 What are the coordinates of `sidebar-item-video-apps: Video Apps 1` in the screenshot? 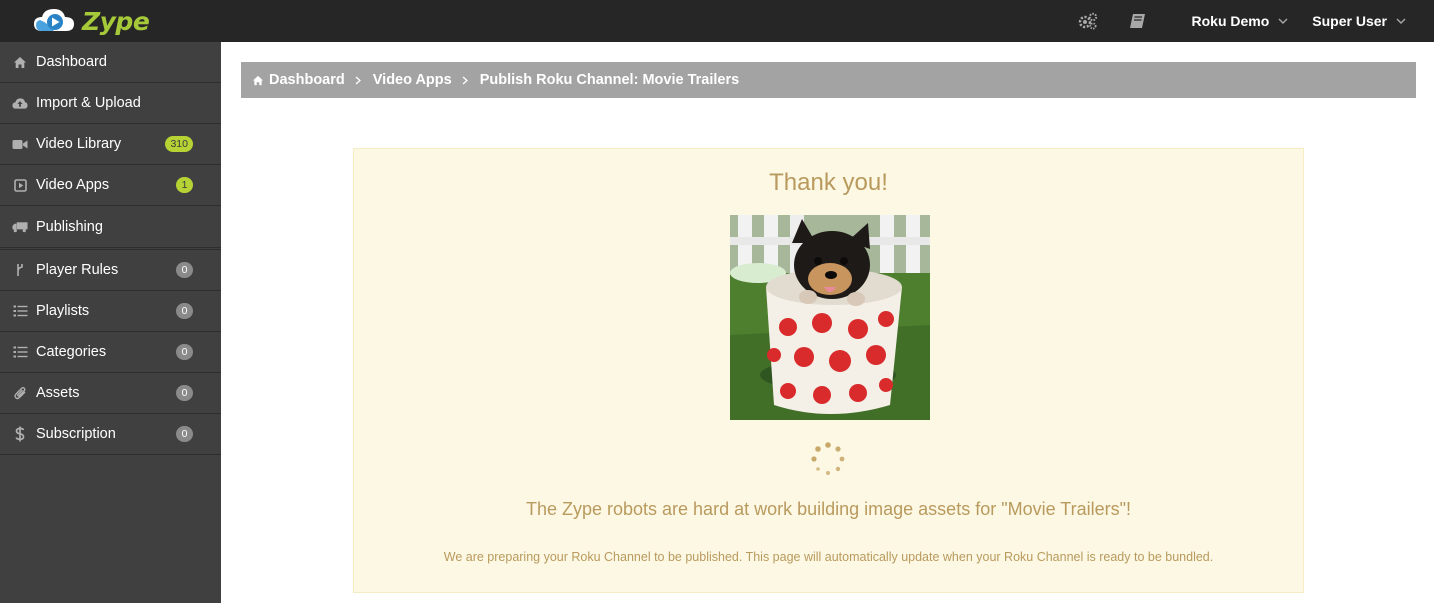 It's located at (110, 185).